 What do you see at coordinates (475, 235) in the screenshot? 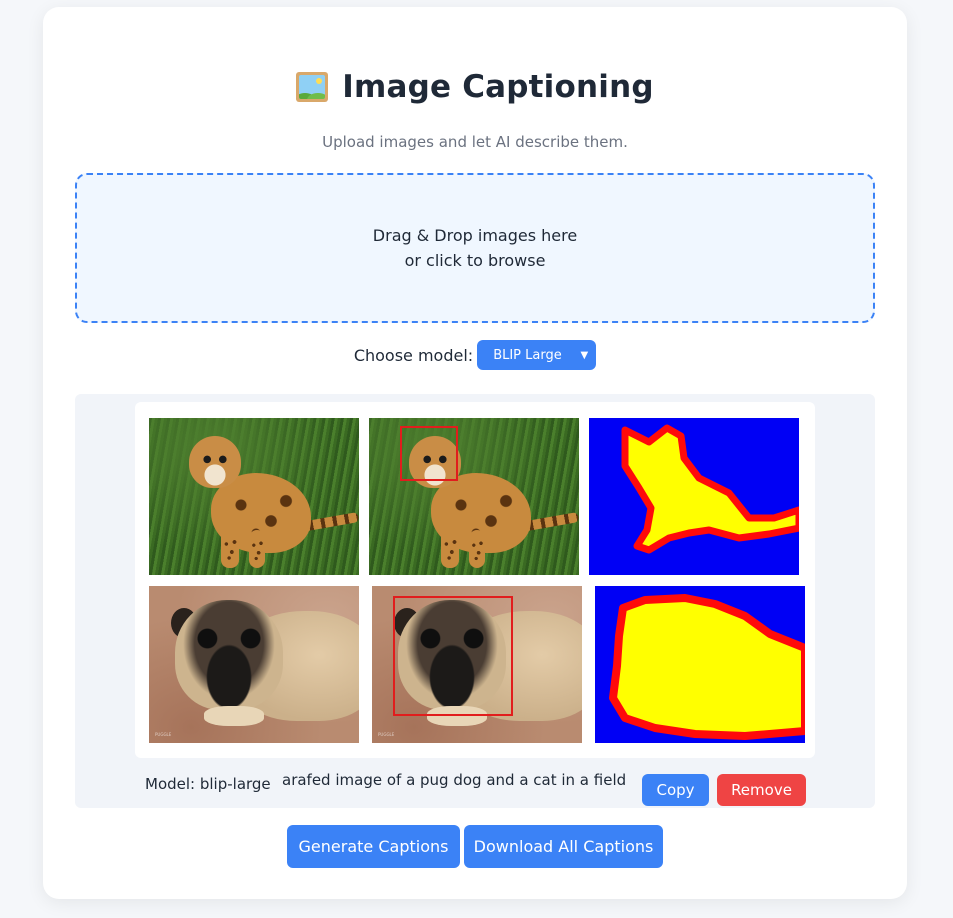
I see `dropzone-text-primary: Drag & Drop images here` at bounding box center [475, 235].